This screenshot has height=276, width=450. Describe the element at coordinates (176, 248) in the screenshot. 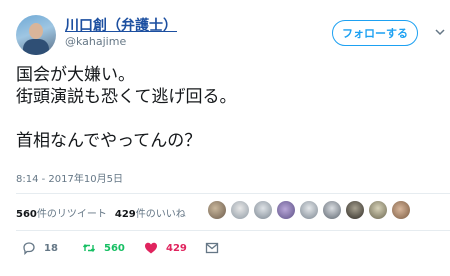

I see `like-count: 429` at that location.